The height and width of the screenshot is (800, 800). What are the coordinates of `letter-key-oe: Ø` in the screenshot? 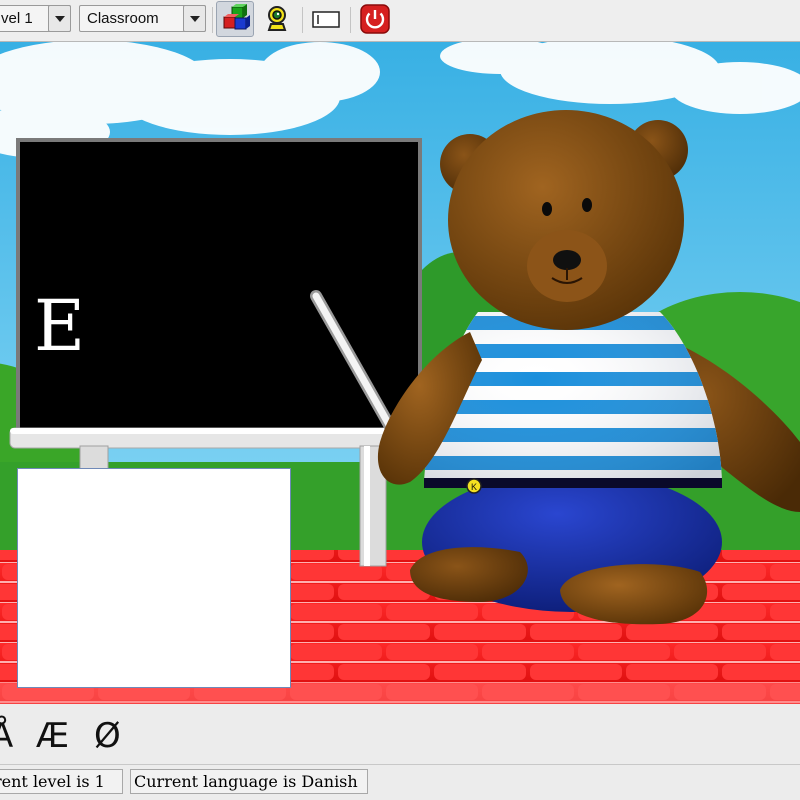 It's located at (107, 736).